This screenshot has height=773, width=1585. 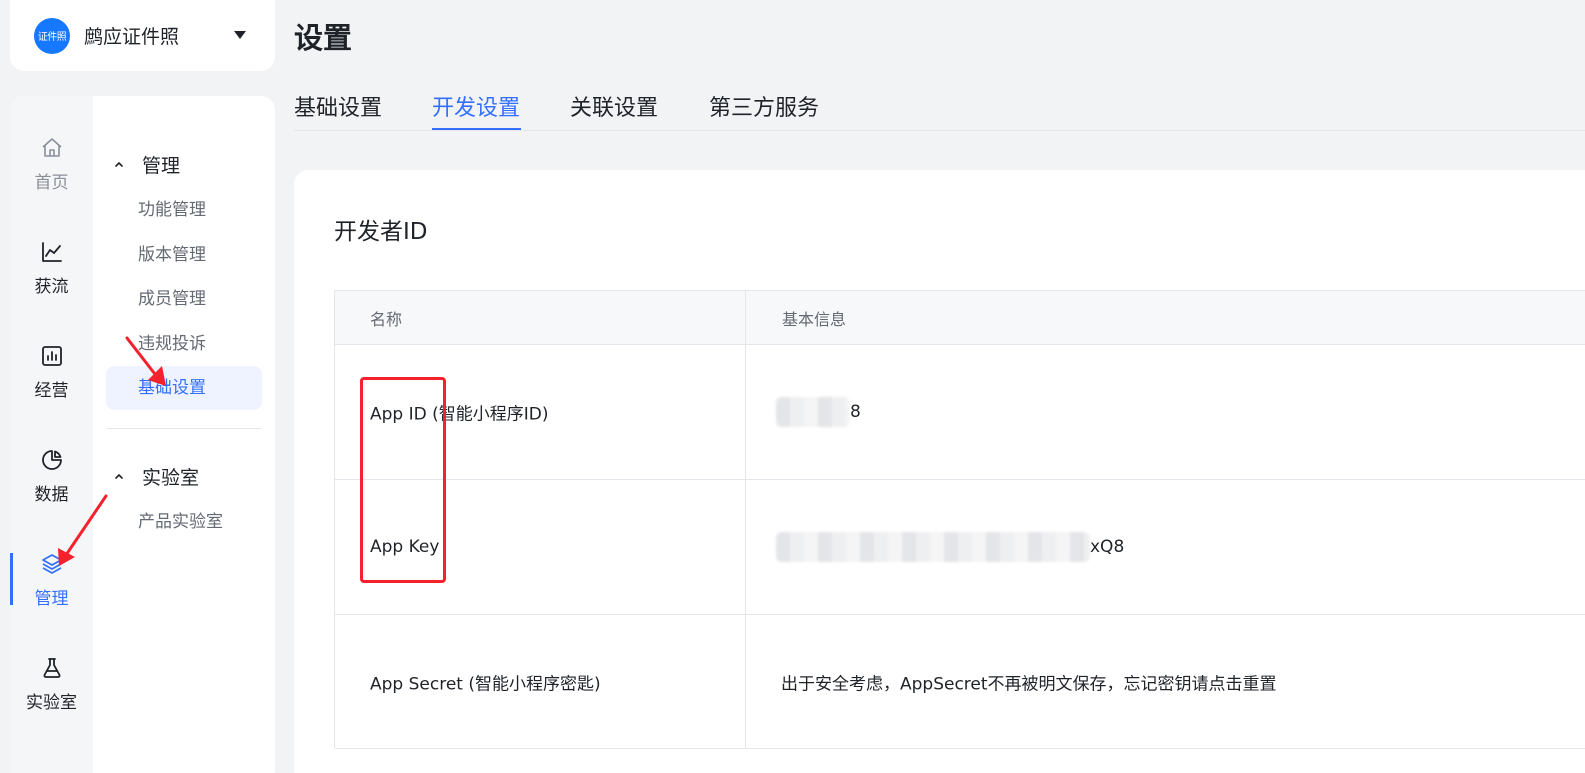 I want to click on tab-third-party: 第三方服务, so click(x=764, y=110).